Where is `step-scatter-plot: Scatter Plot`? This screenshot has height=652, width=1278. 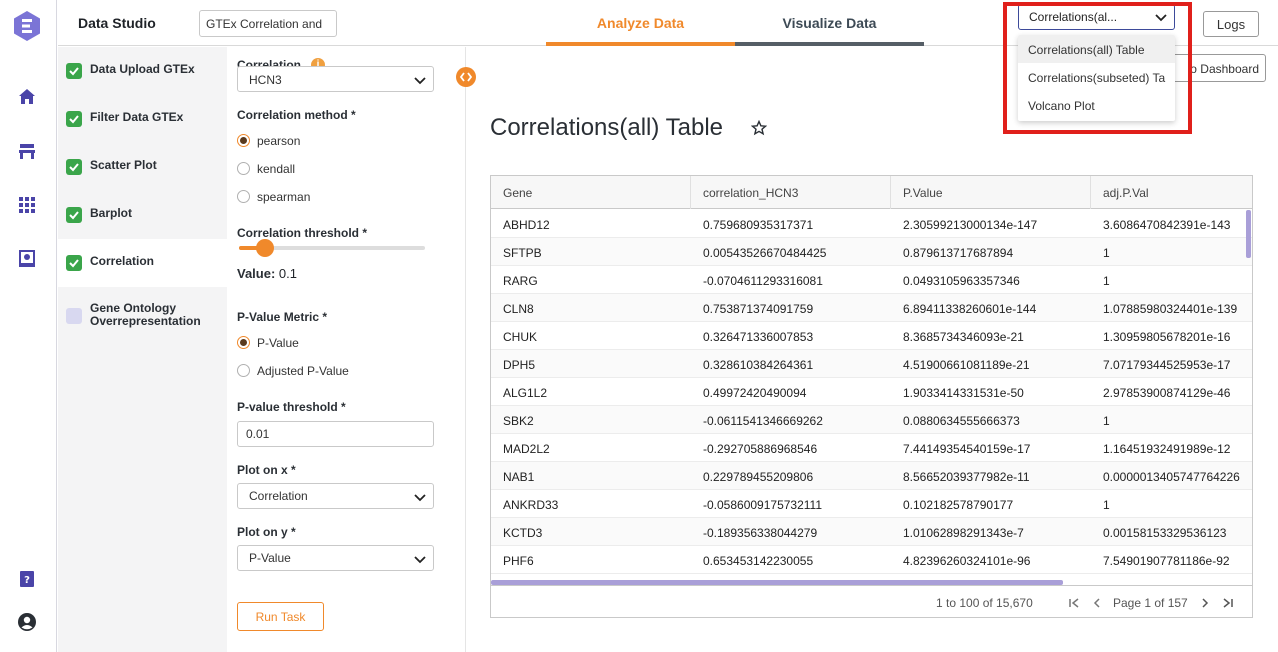
step-scatter-plot: Scatter Plot is located at coordinates (142, 167).